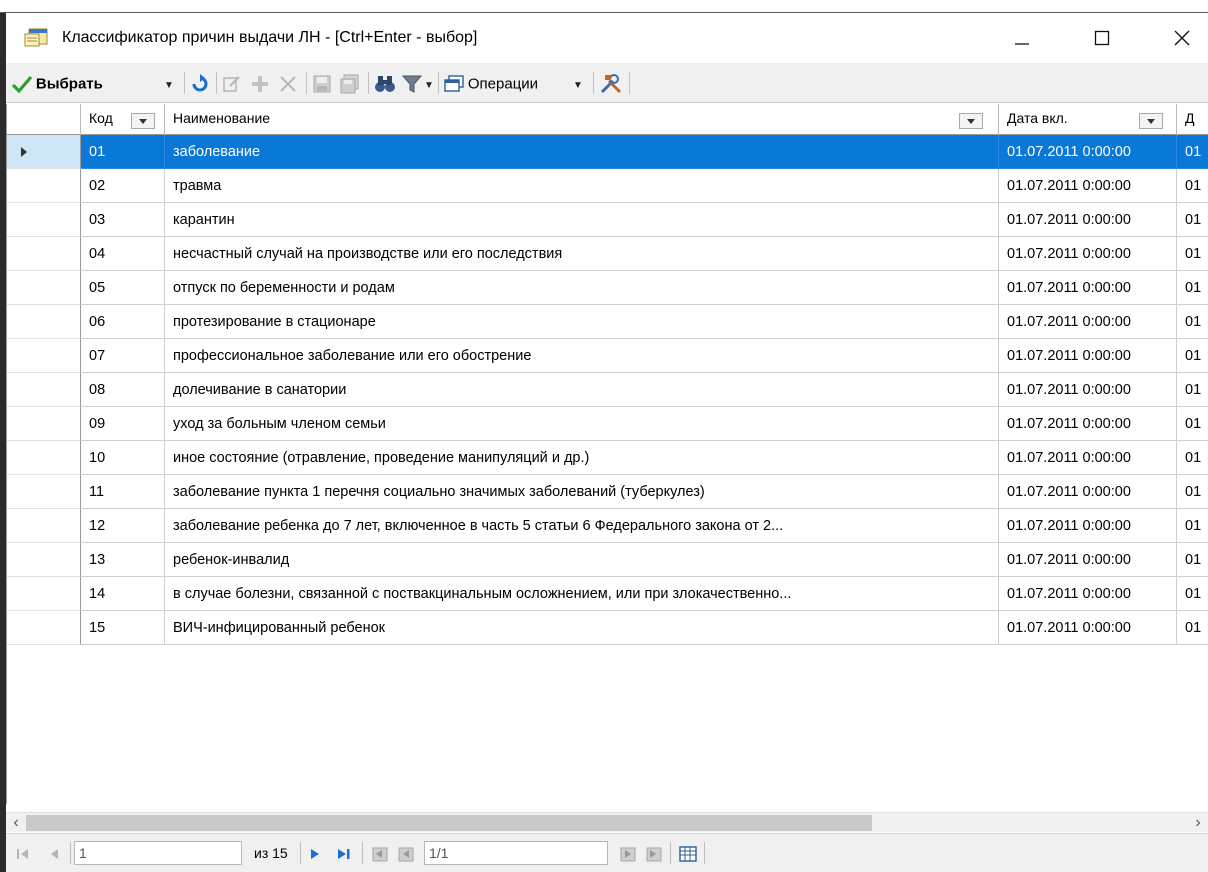  I want to click on save-all-button, so click(350, 83).